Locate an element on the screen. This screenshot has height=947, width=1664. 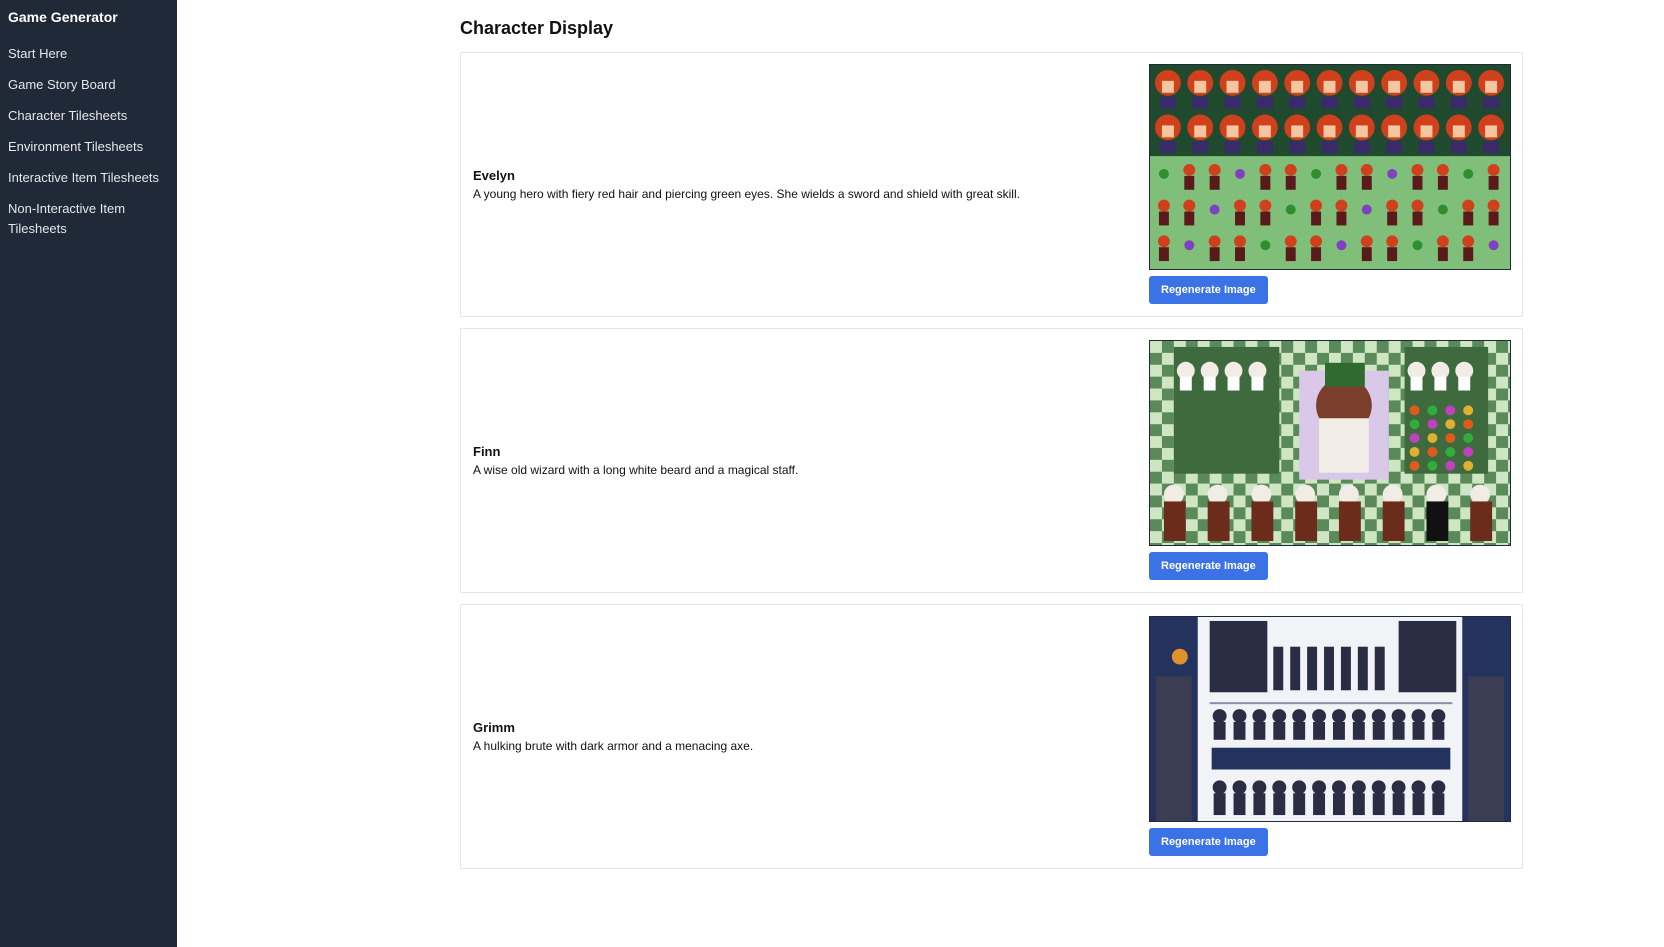
sidebar-item-game-story-board: Game Story Board is located at coordinates (88, 85).